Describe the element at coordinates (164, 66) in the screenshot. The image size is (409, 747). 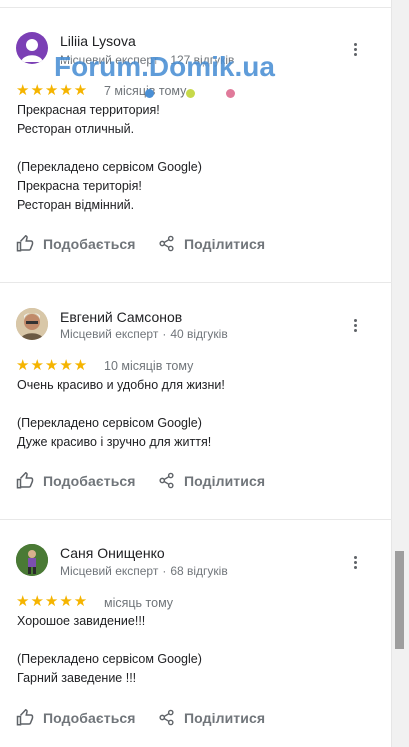
I see `watermark-logo: Forum.Domik.ua` at that location.